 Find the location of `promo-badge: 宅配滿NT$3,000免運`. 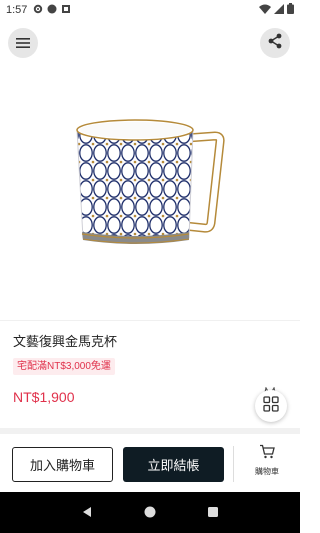

promo-badge: 宅配滿NT$3,000免運 is located at coordinates (64, 366).